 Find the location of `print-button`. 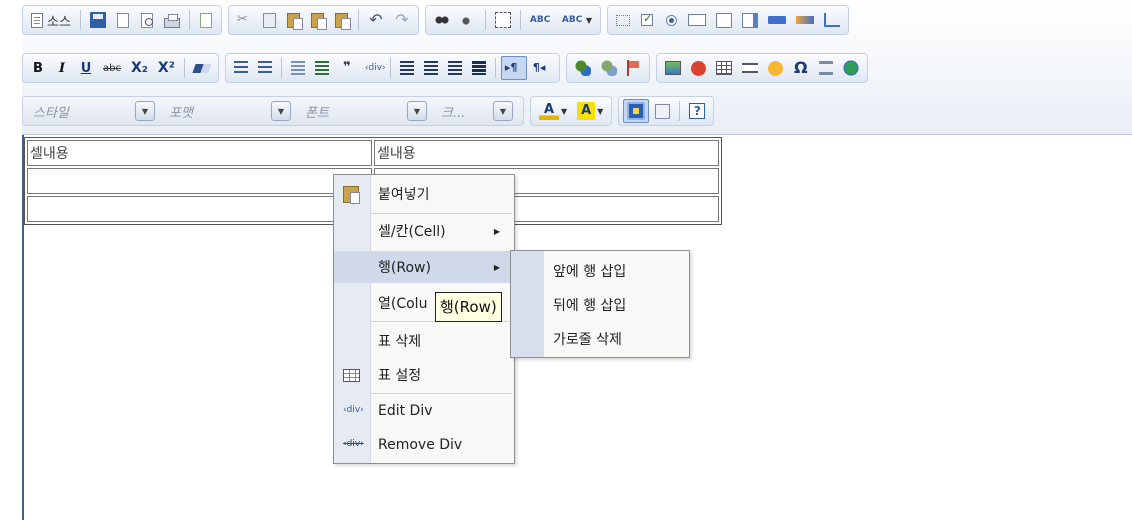

print-button is located at coordinates (172, 20).